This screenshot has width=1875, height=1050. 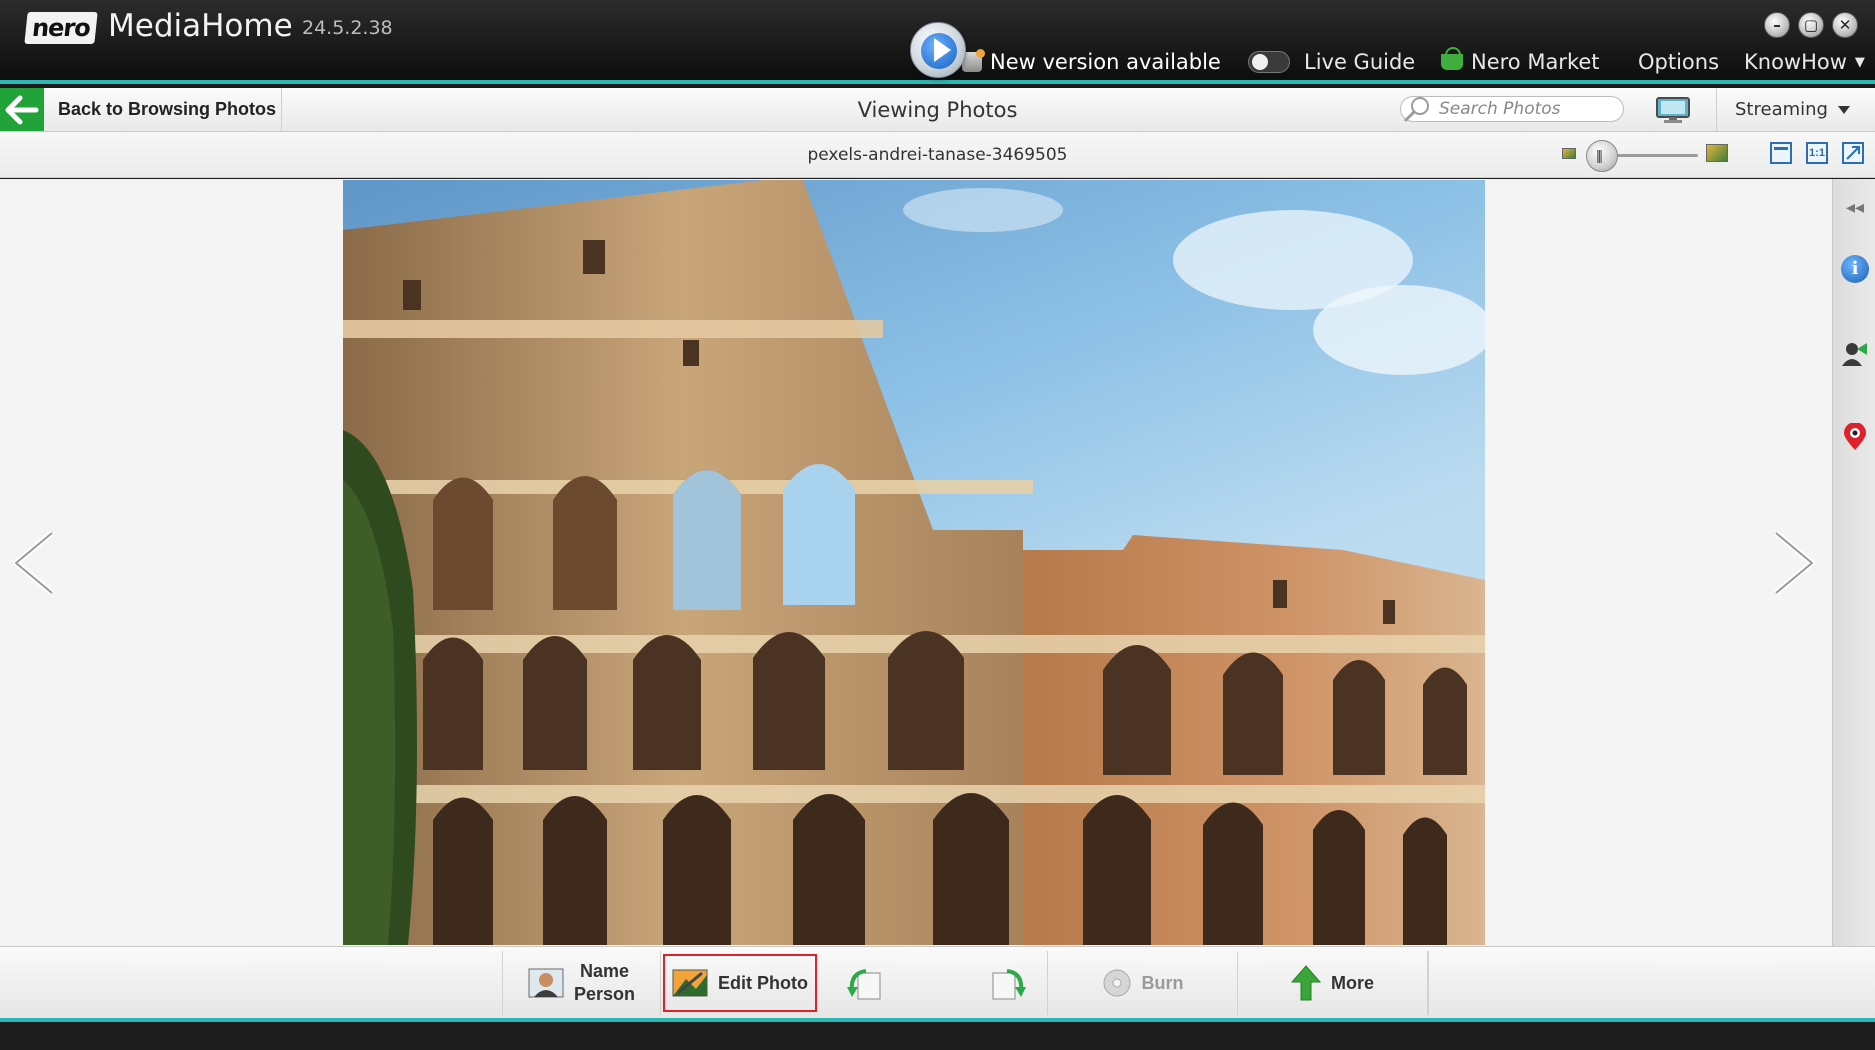 What do you see at coordinates (200, 26) in the screenshot?
I see `app-title: MediaHome` at bounding box center [200, 26].